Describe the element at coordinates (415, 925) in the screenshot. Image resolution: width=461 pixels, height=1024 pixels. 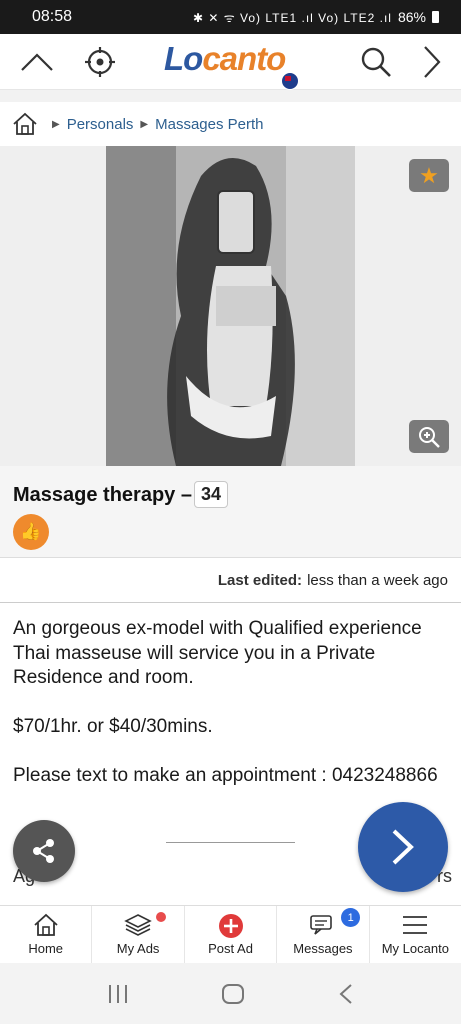
I see `menu-icon` at that location.